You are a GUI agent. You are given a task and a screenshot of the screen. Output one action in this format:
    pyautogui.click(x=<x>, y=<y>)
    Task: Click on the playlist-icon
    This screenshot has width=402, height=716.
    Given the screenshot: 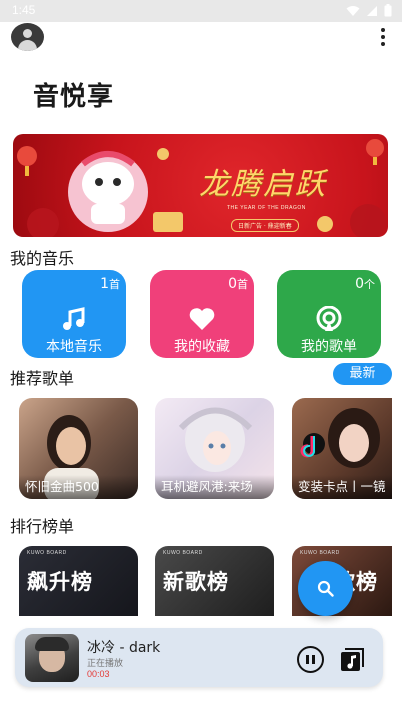 What is the action you would take?
    pyautogui.click(x=353, y=659)
    